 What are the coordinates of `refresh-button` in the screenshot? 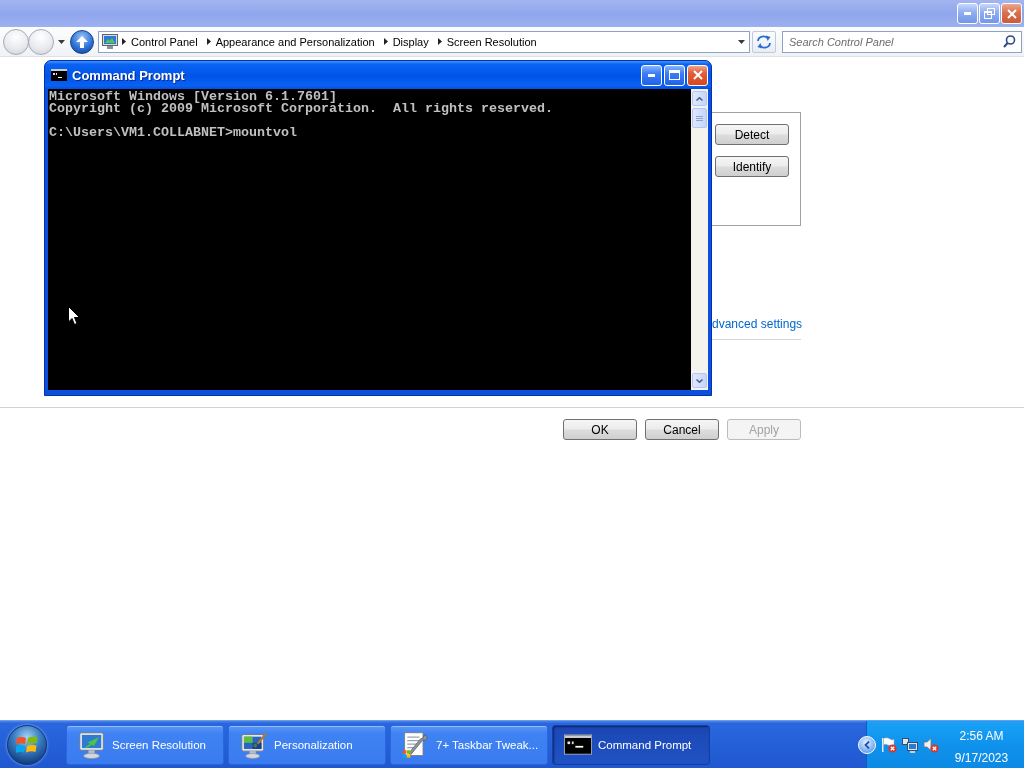 It's located at (764, 41).